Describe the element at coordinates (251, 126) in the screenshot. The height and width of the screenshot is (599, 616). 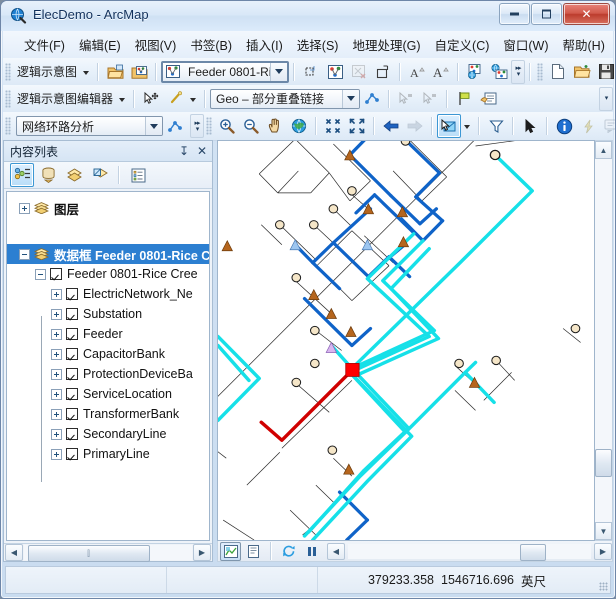
I see `zoom-out-button` at that location.